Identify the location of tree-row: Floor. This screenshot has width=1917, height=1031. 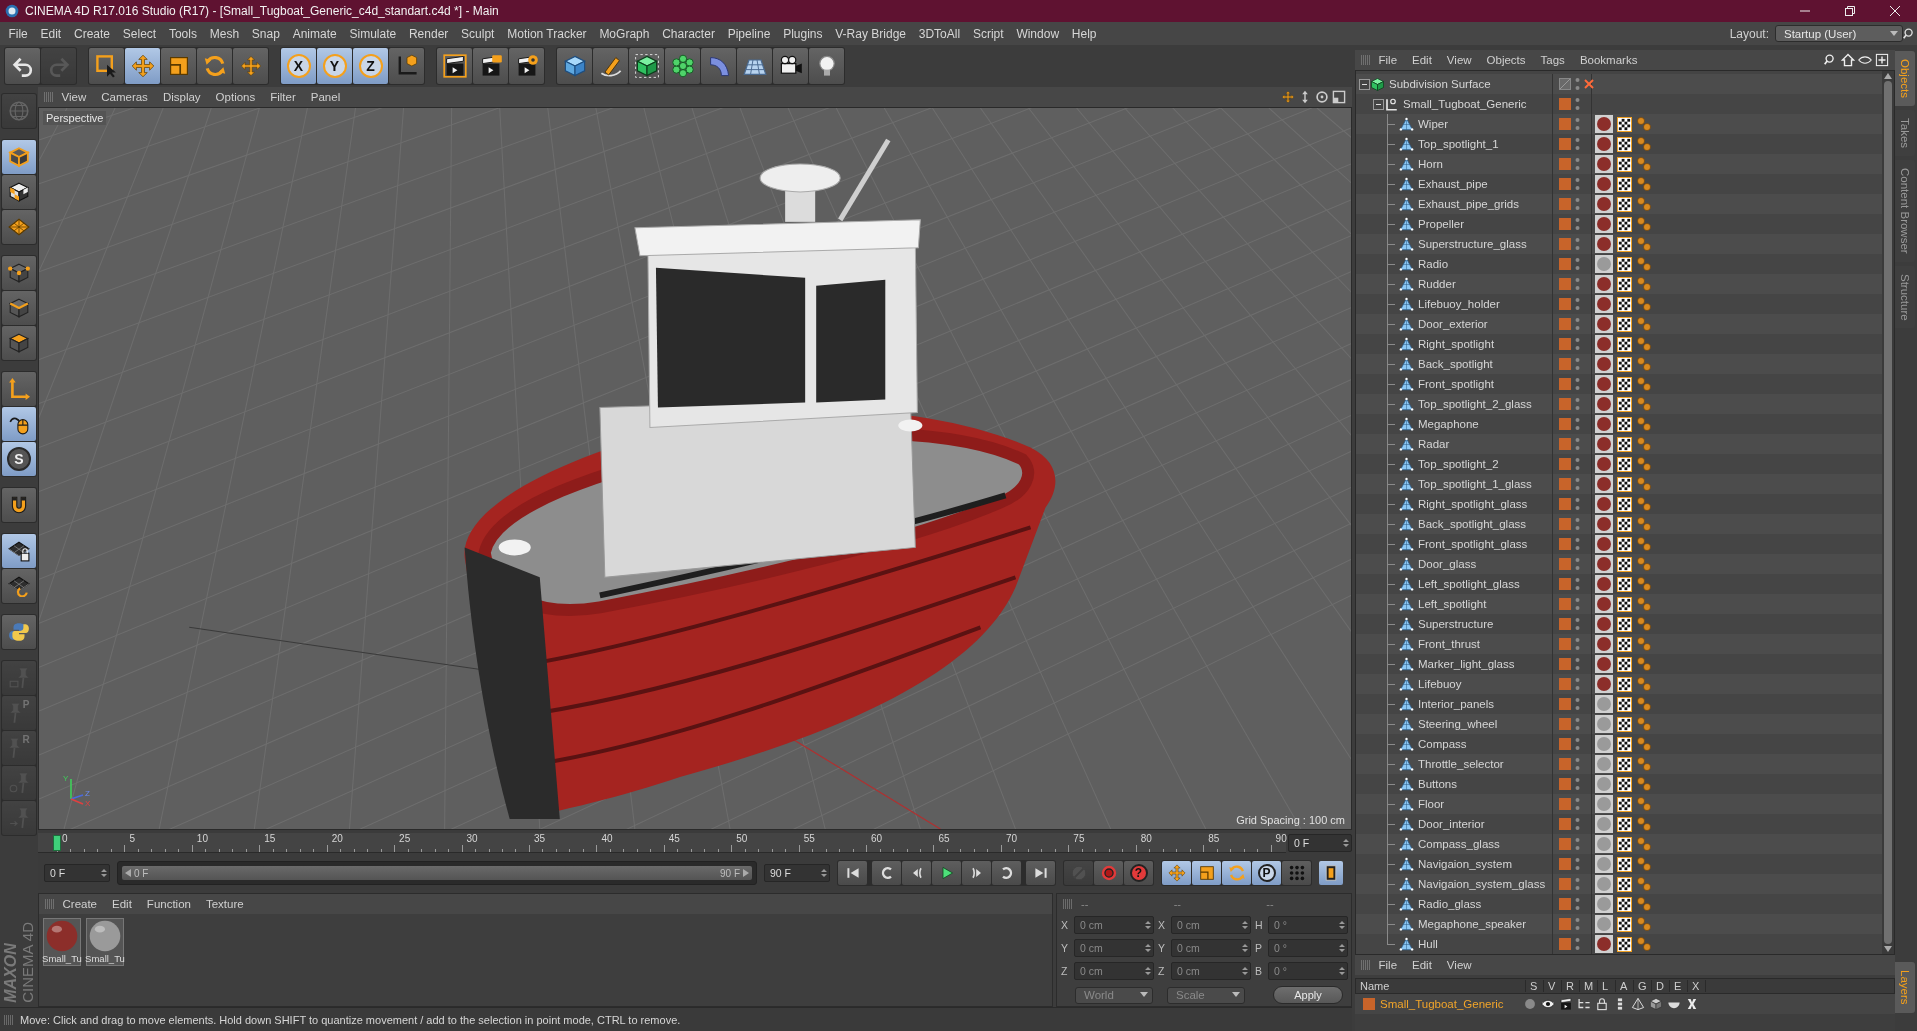
(1619, 804).